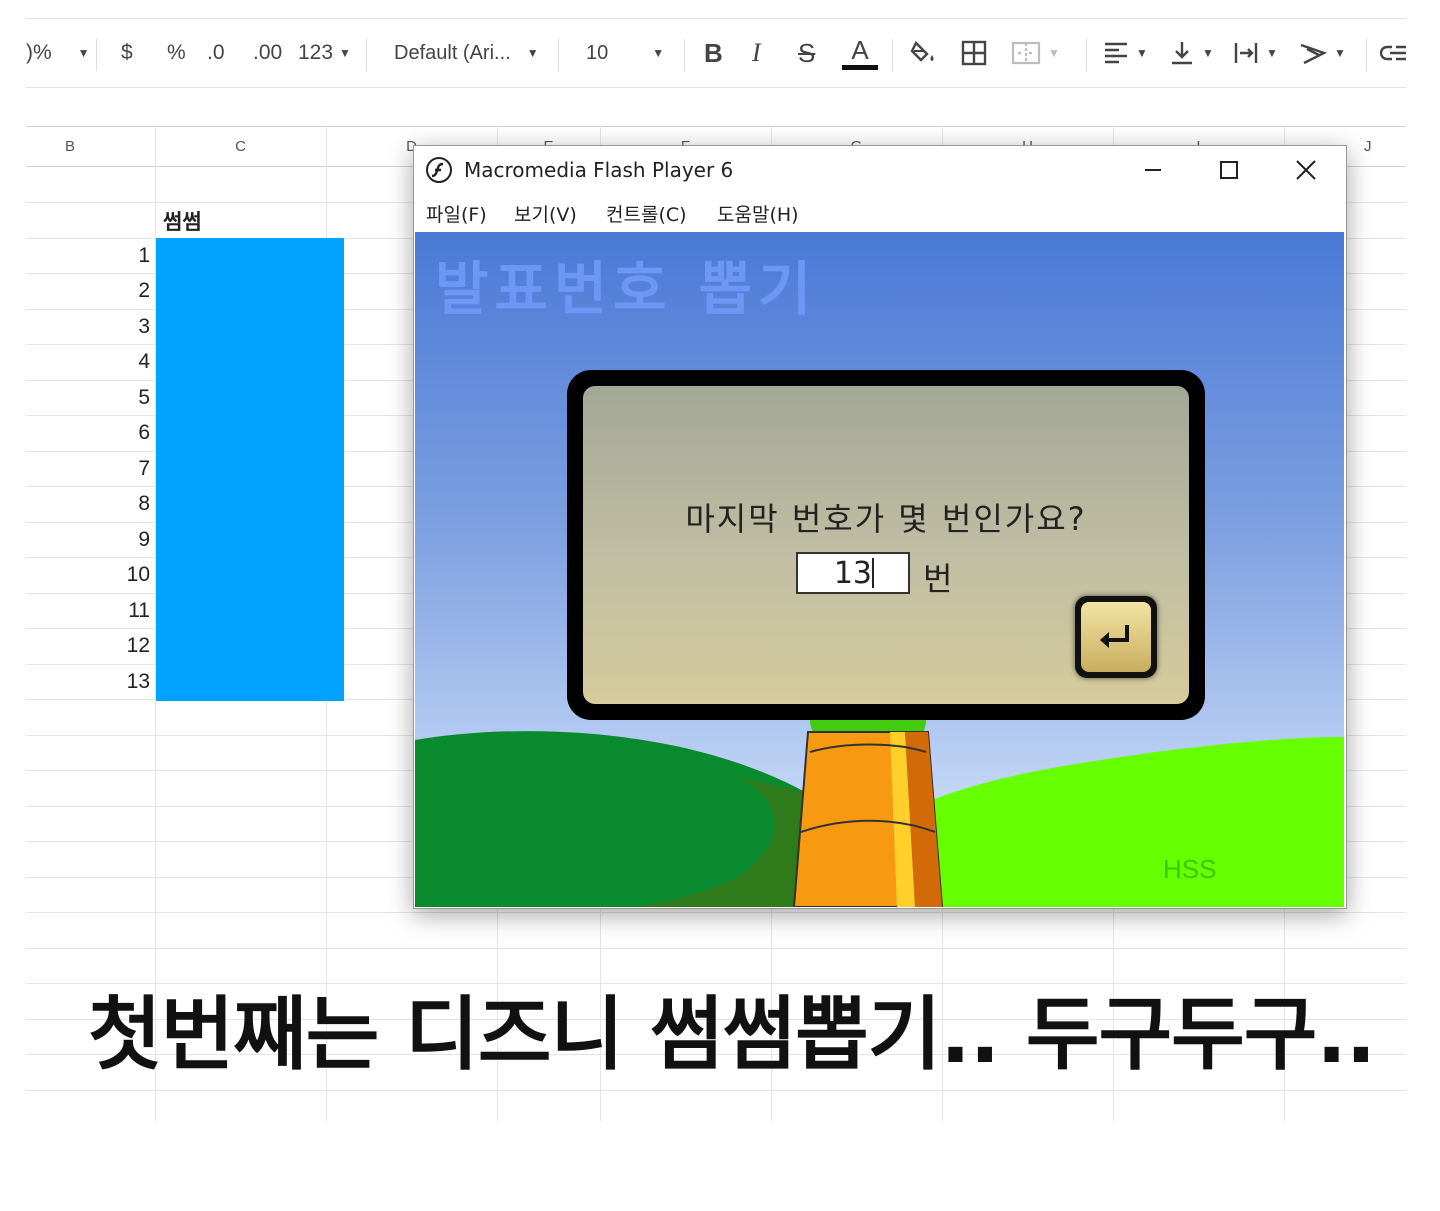 The image size is (1440, 1211). What do you see at coordinates (860, 49) in the screenshot?
I see `text-color-label: A` at bounding box center [860, 49].